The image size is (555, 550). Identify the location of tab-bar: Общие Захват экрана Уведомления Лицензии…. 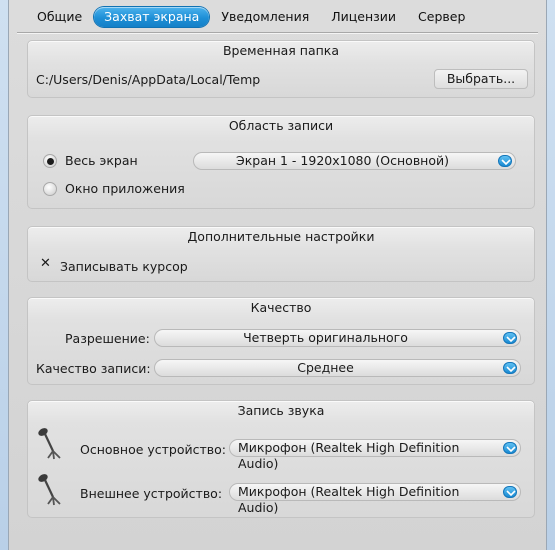
(277, 17).